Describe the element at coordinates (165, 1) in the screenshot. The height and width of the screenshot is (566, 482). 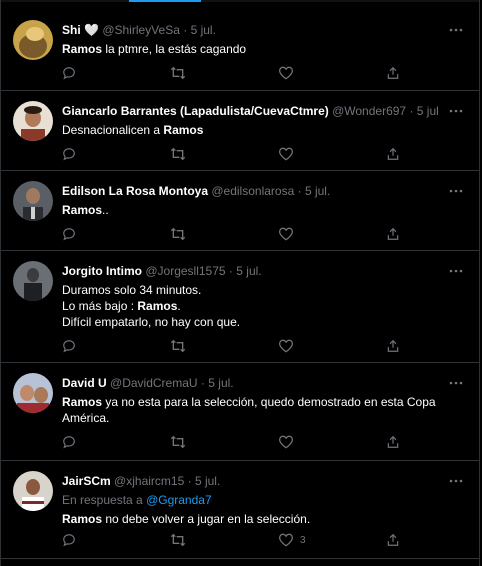
I see `active-tab-indicator` at that location.